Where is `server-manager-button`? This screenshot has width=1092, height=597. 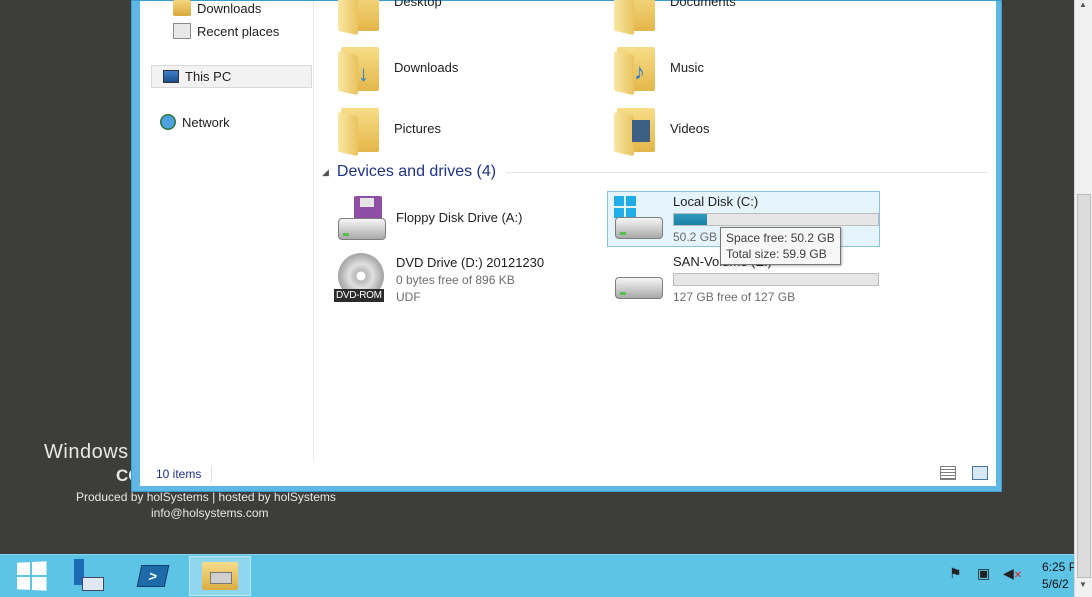
server-manager-button is located at coordinates (87, 576).